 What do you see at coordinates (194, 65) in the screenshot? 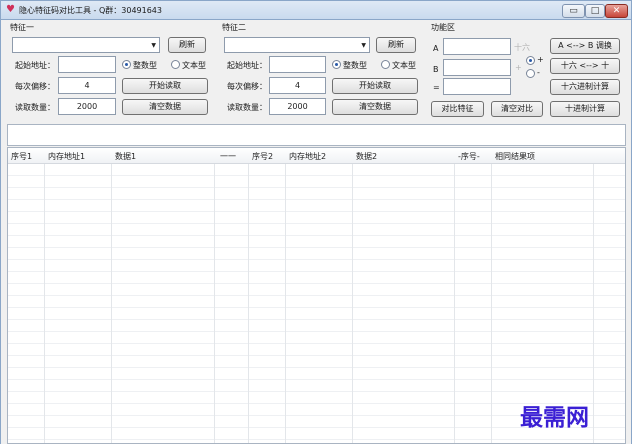
I see `group1-radio-text-label: 文本型` at bounding box center [194, 65].